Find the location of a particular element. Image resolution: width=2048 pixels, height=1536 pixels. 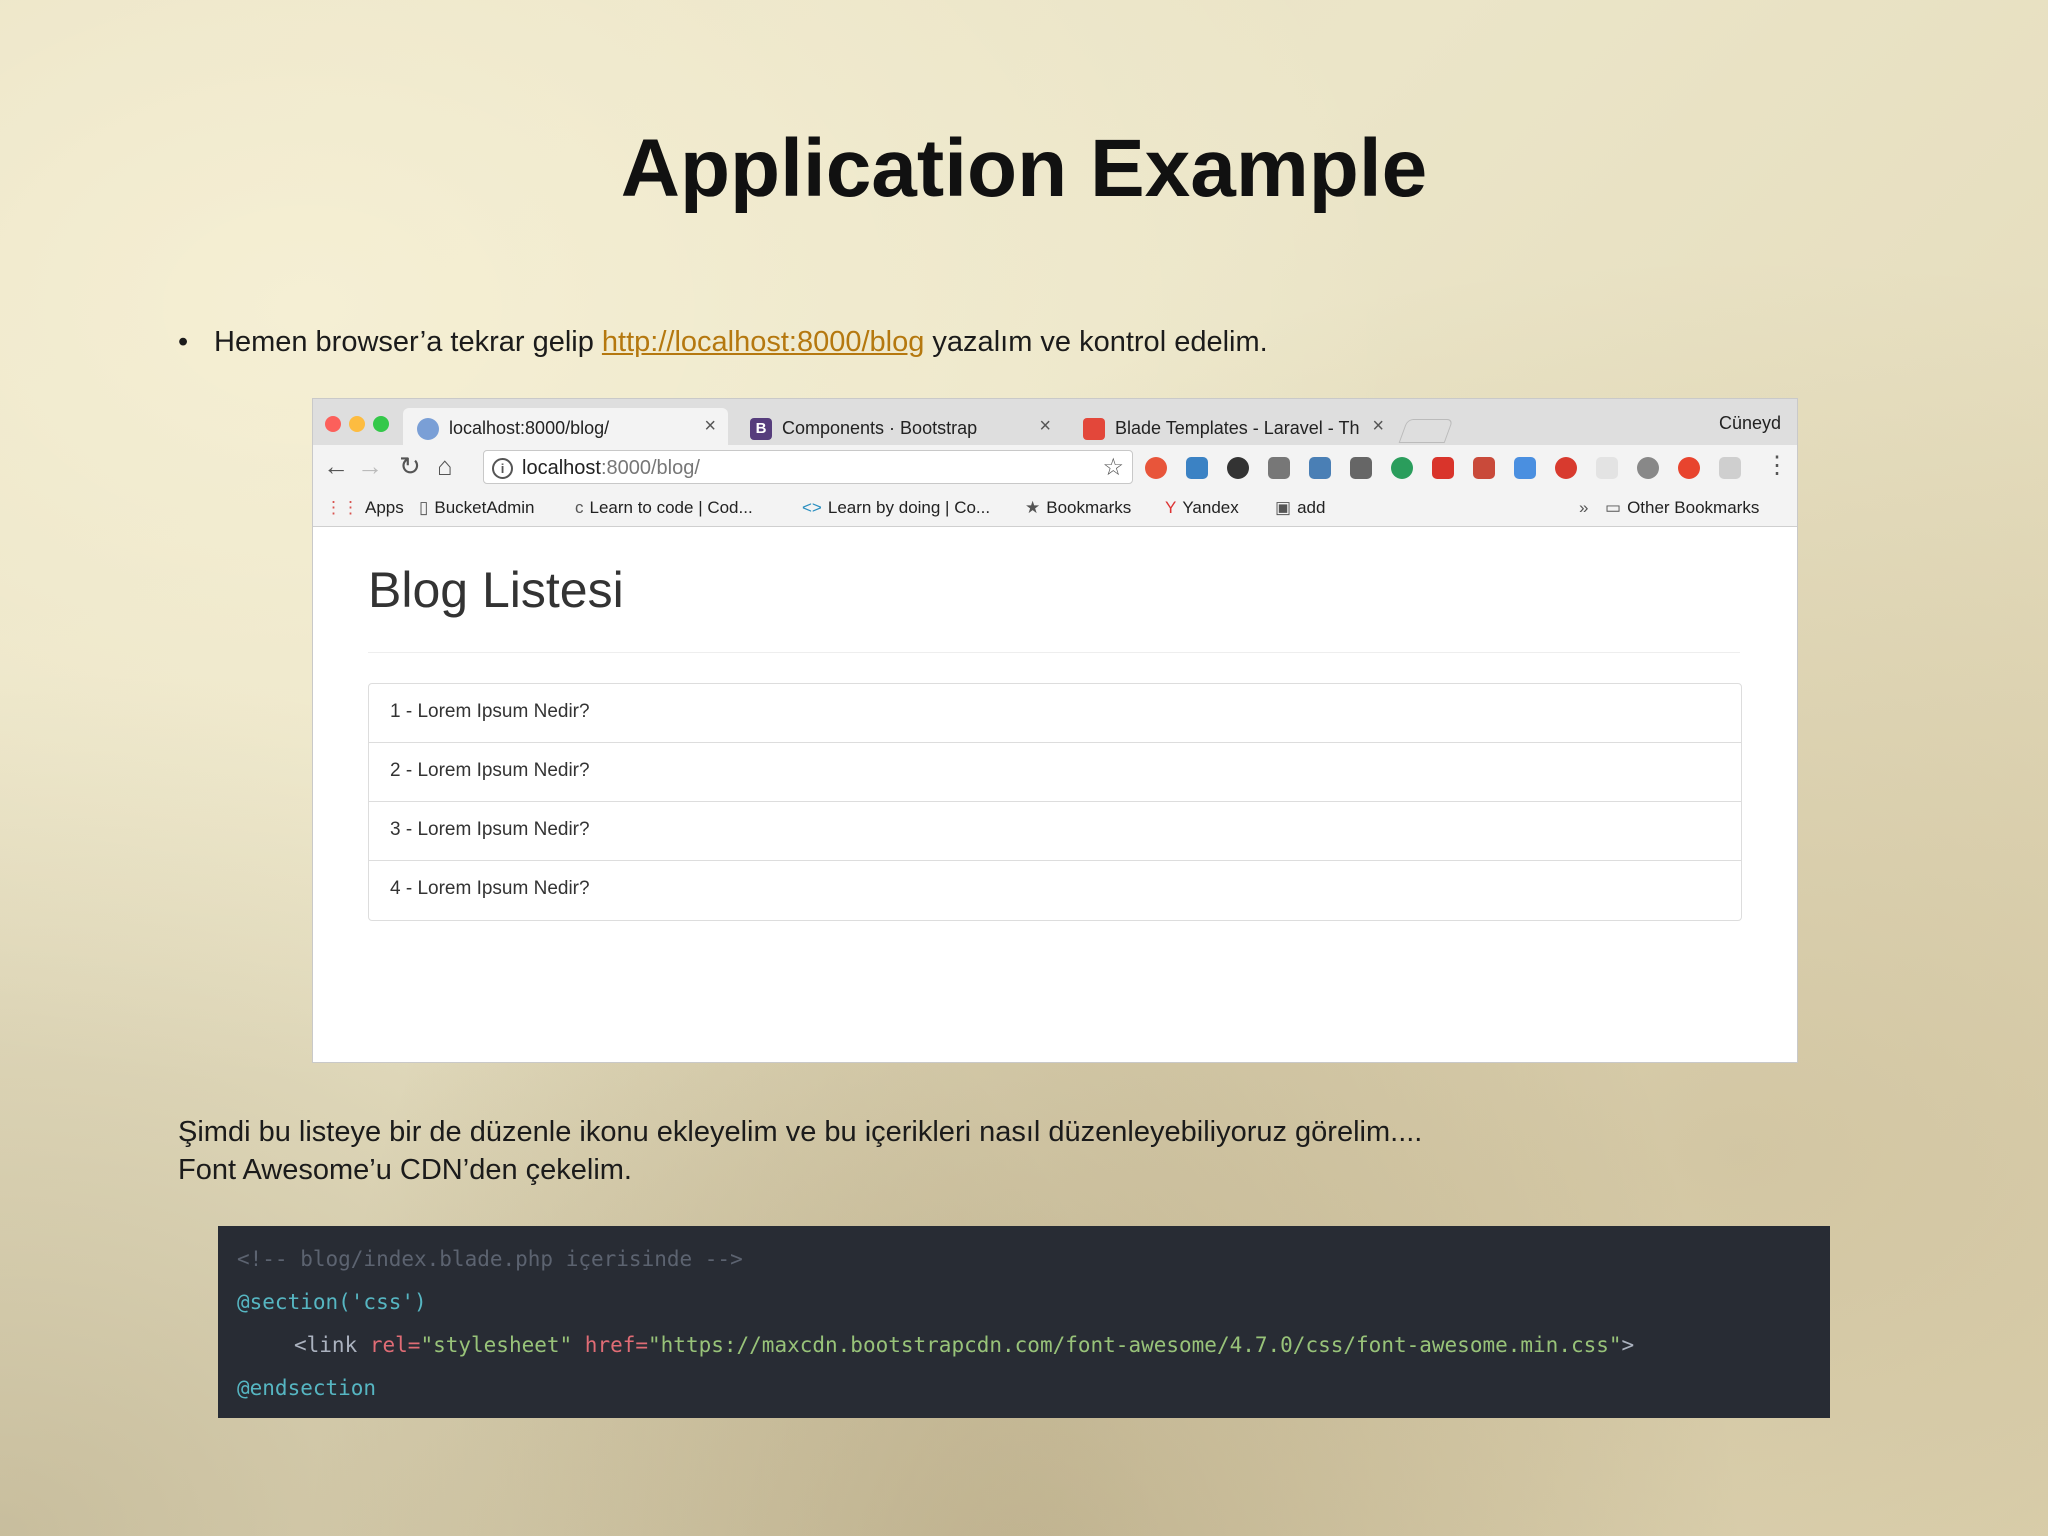

bullet-prefix: Hemen browser’a tekrar gelip is located at coordinates (408, 342).